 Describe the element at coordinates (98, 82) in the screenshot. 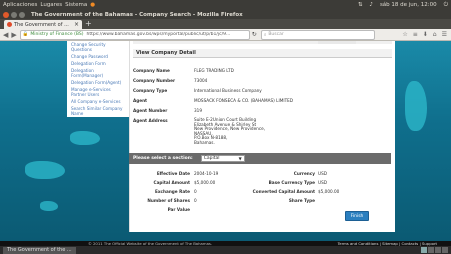

I see `nav-delegation-form-agent: Delegation Form(Agent)` at that location.